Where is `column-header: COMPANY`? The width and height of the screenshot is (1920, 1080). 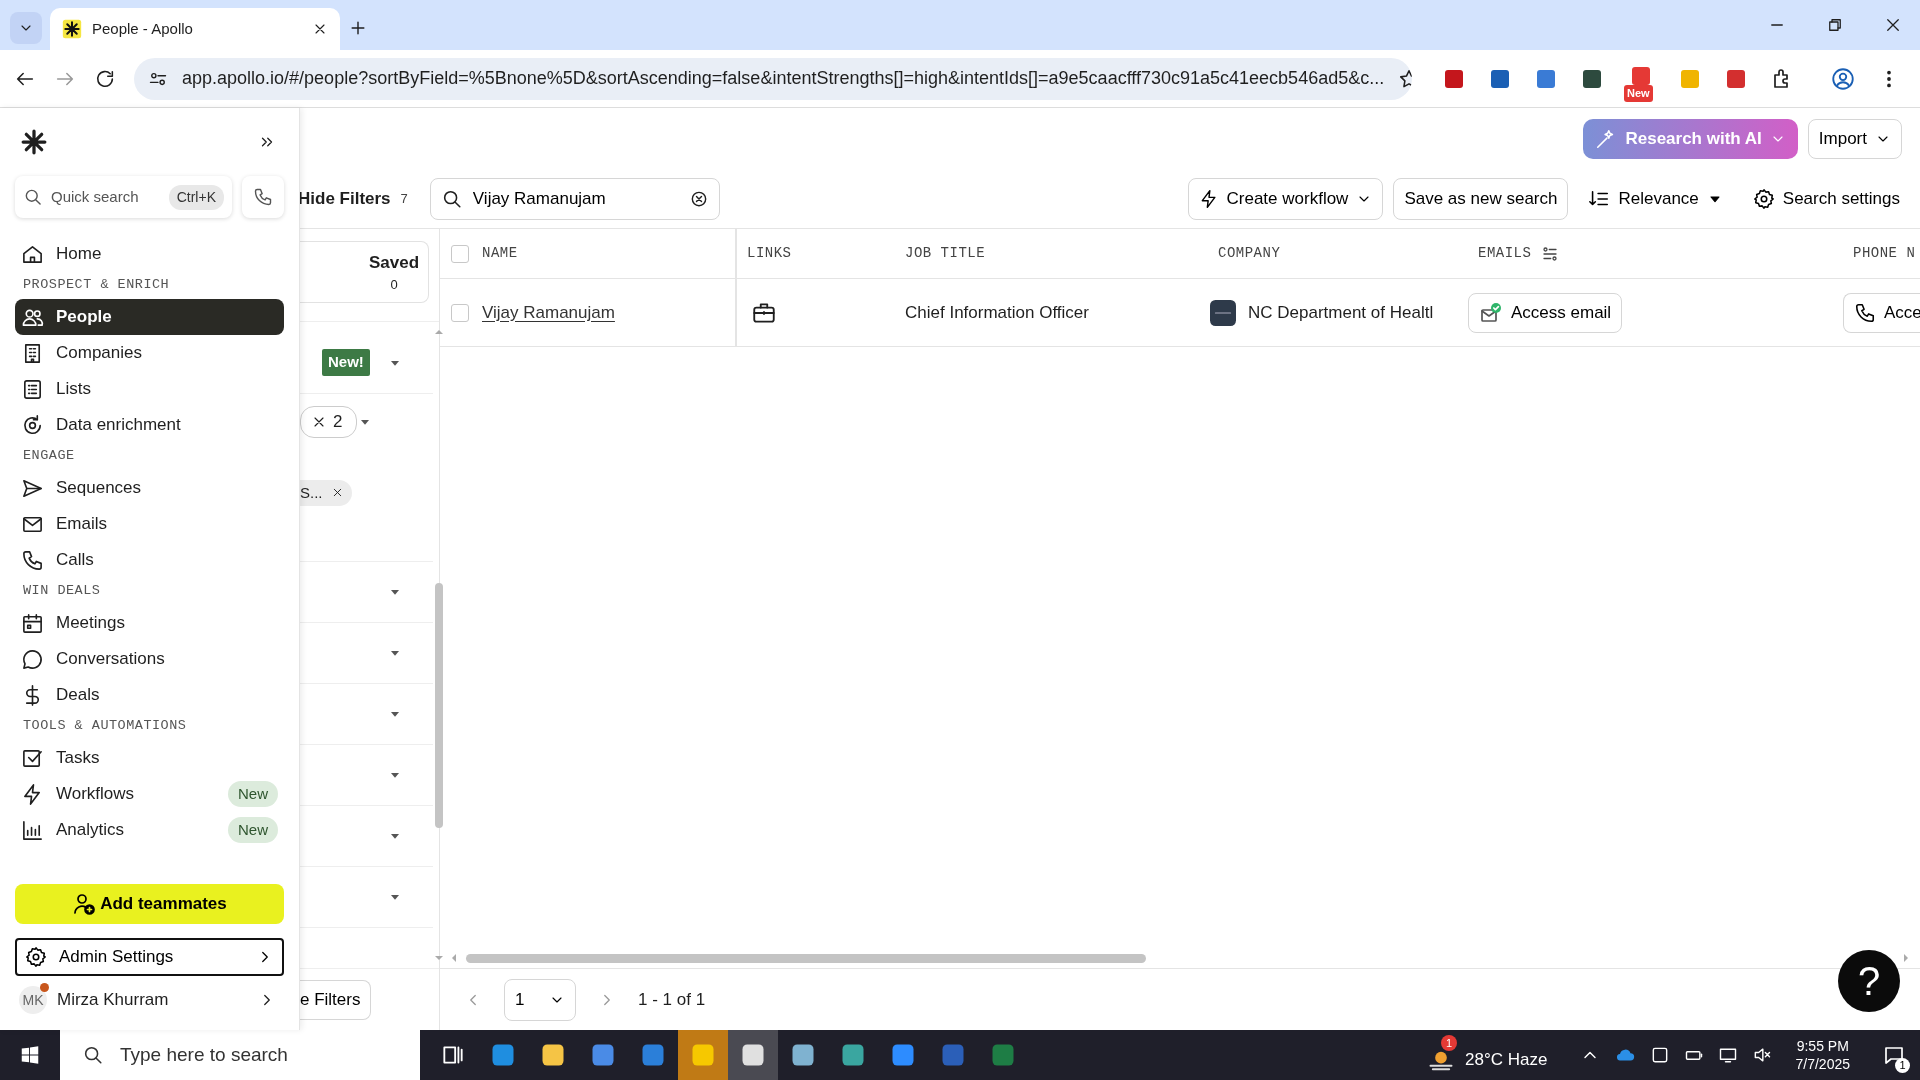
column-header: COMPANY is located at coordinates (1249, 253).